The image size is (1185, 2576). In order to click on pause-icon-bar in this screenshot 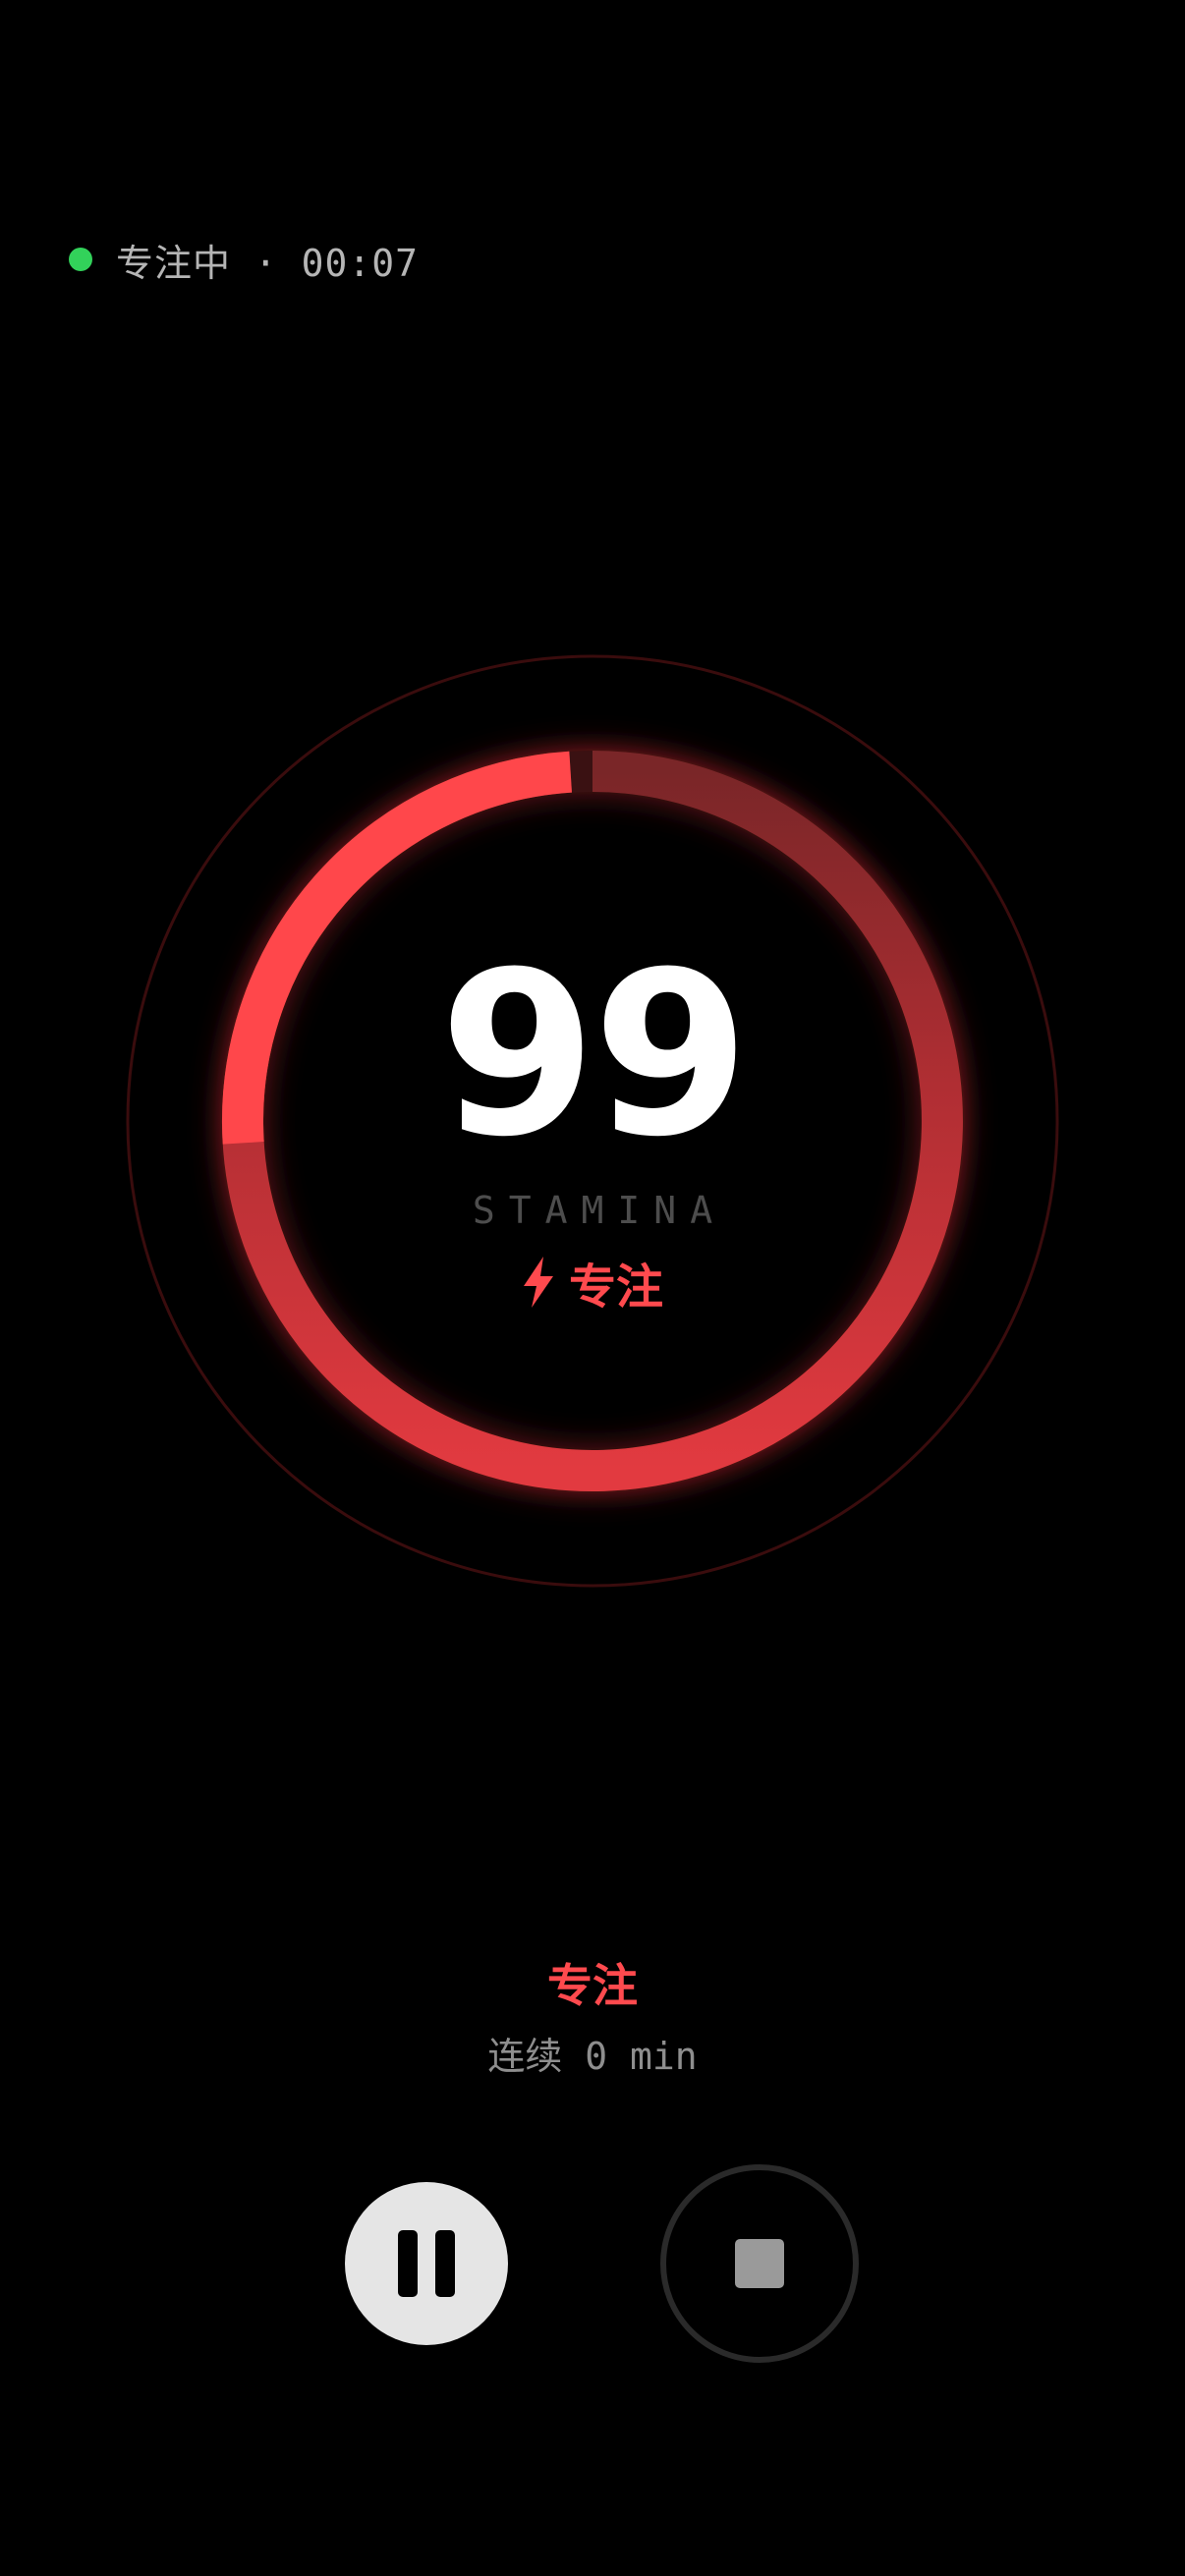, I will do `click(445, 2263)`.